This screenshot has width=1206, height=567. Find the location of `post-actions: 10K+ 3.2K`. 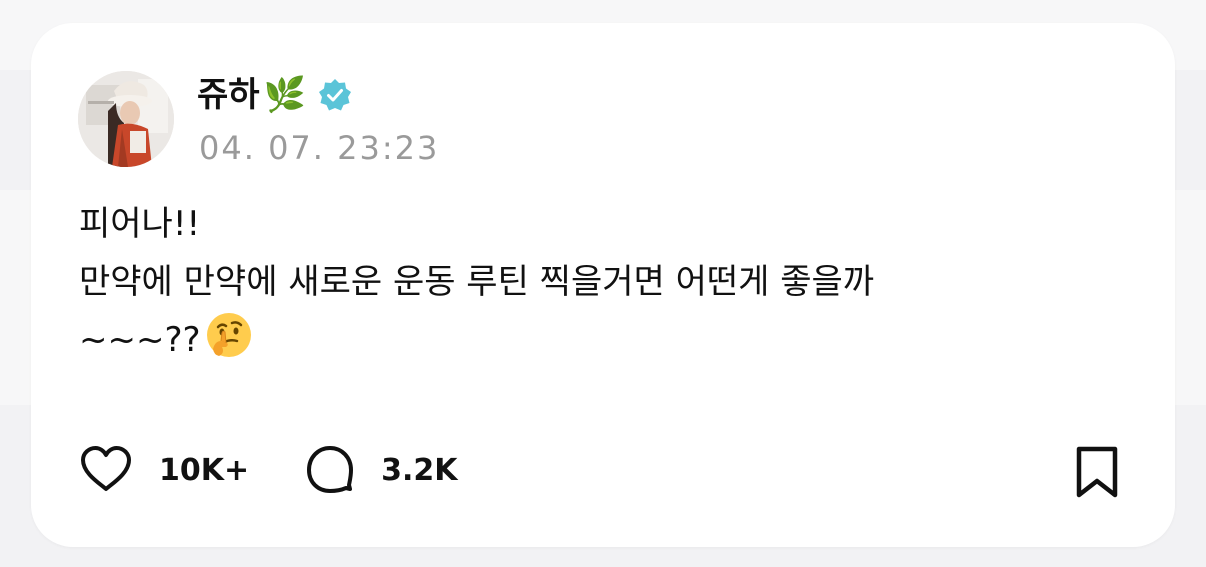

post-actions: 10K+ 3.2K is located at coordinates (268, 471).